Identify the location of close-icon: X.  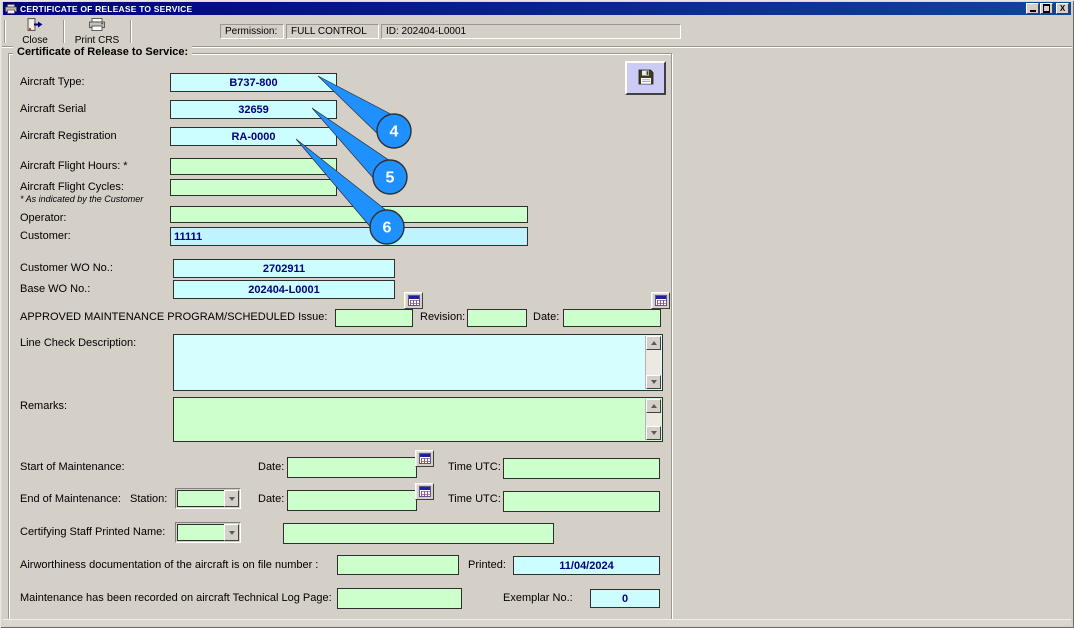
(1062, 8).